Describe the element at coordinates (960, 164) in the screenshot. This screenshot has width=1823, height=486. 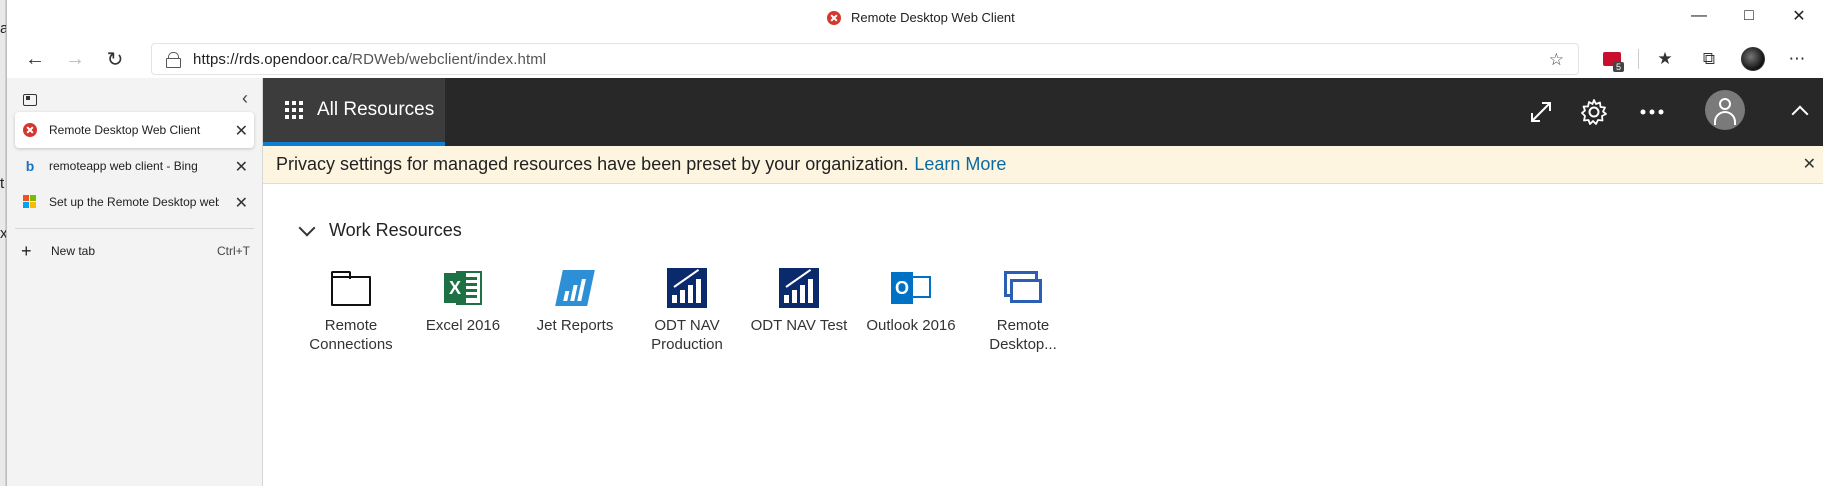
I see `learn-more-link: Learn More` at that location.